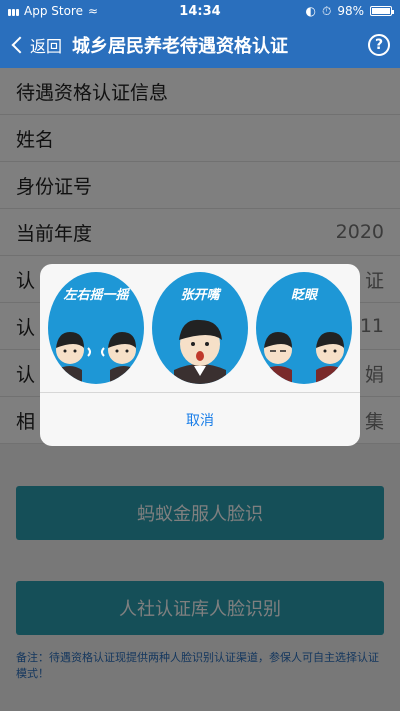  Describe the element at coordinates (93, 11) in the screenshot. I see `wifi-icon: ≈` at that location.